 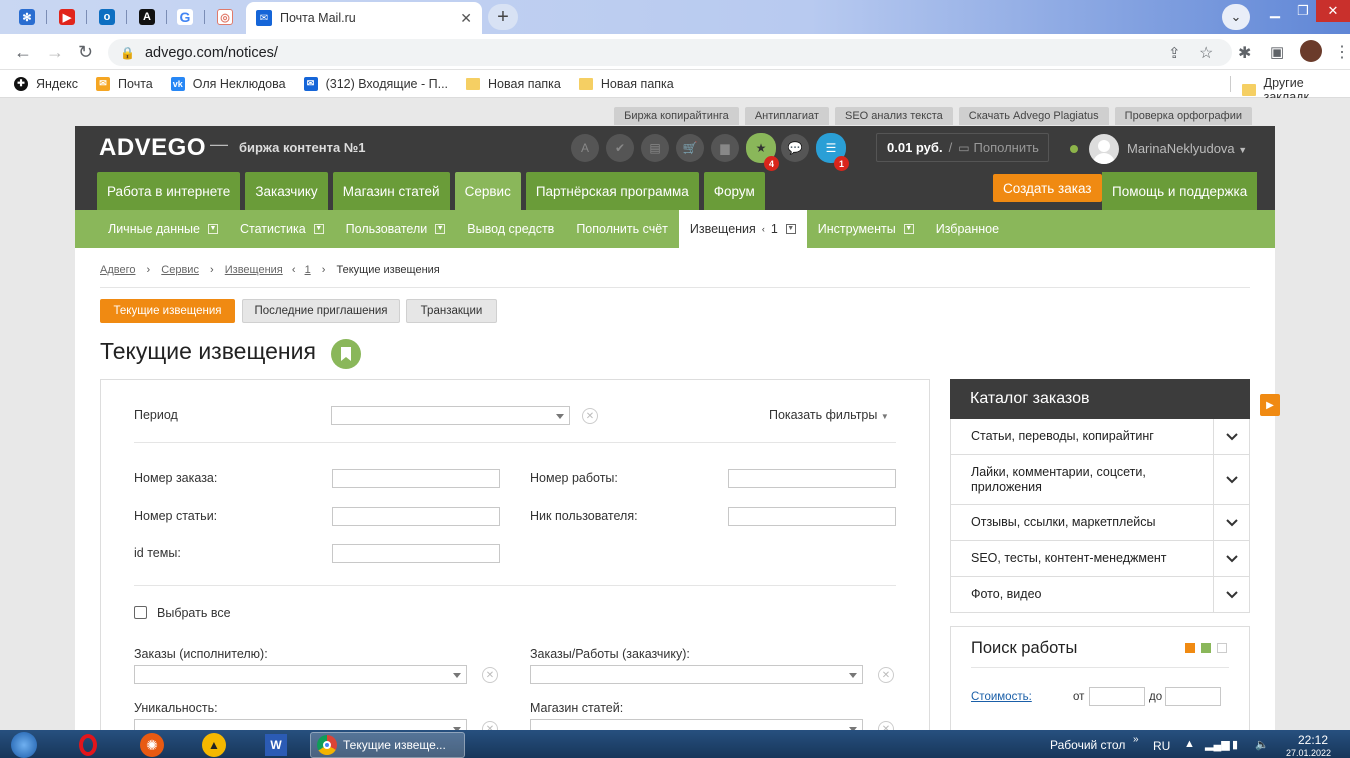 I want to click on aimp-icon: ▲, so click(x=214, y=745).